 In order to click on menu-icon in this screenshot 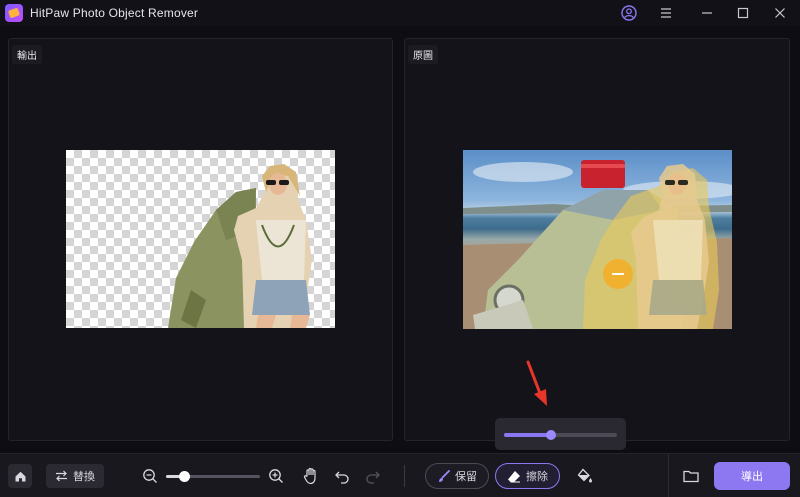, I will do `click(666, 13)`.